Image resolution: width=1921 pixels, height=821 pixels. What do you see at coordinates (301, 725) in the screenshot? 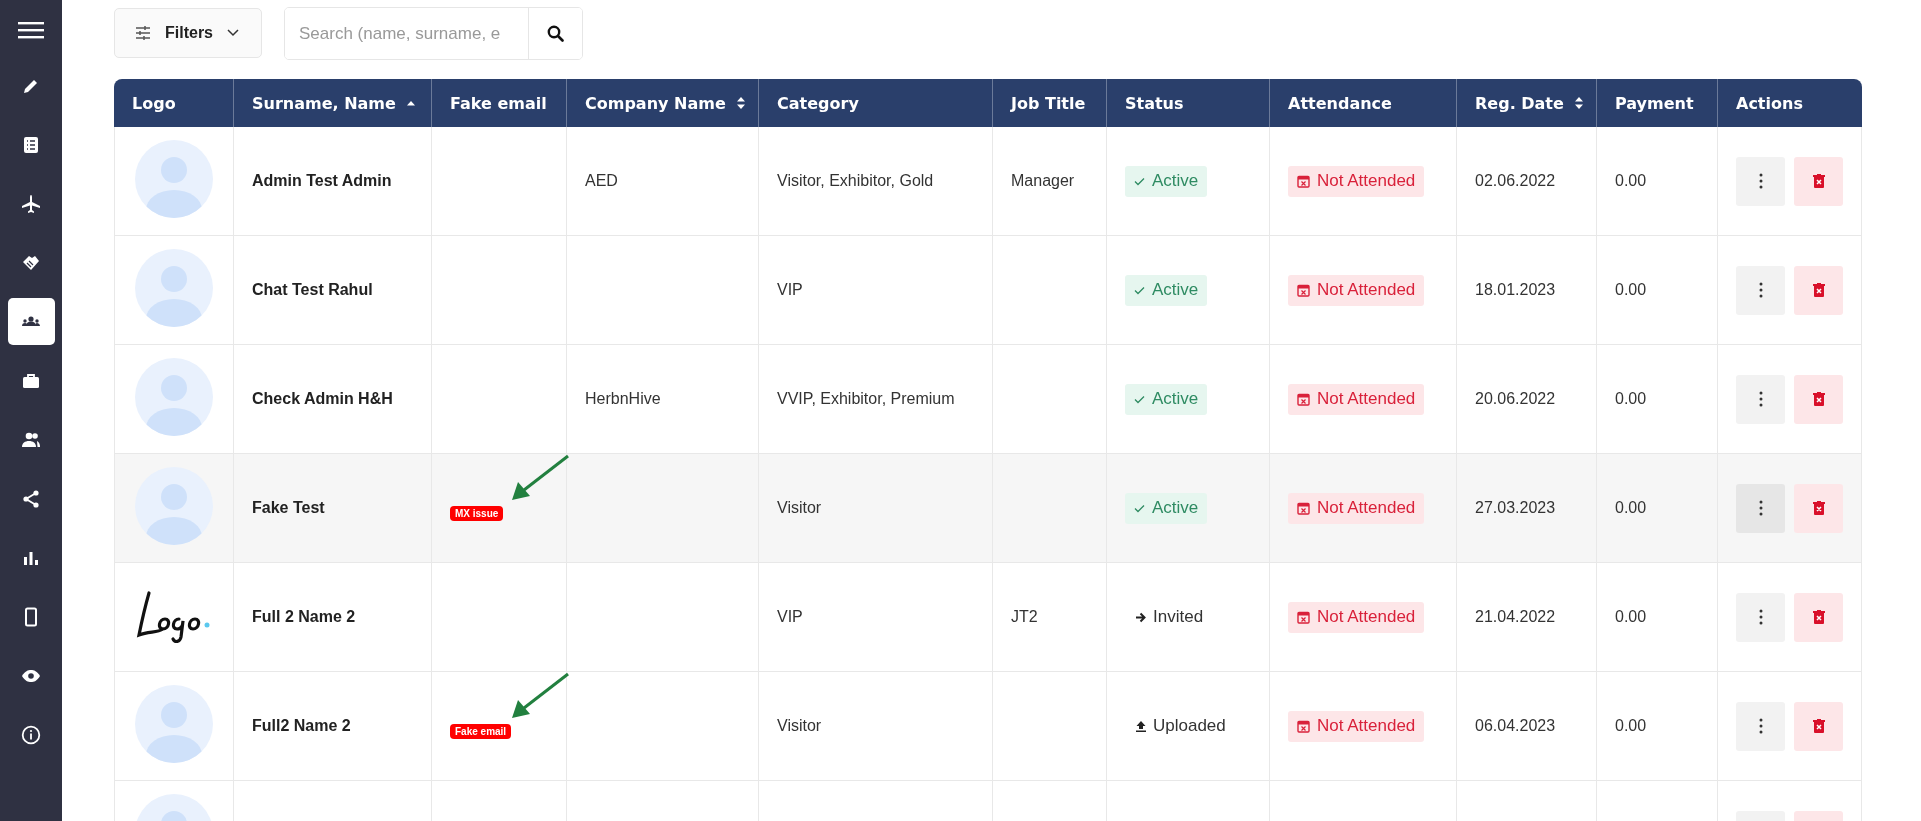
I see `attendee-name: Full2 Name 2` at bounding box center [301, 725].